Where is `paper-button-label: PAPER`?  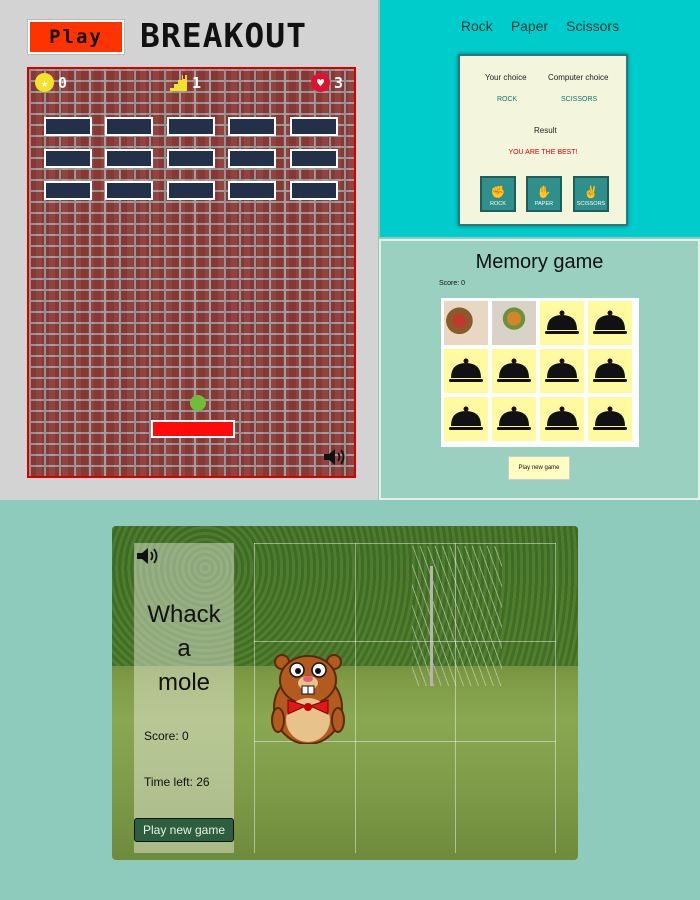 paper-button-label: PAPER is located at coordinates (544, 204).